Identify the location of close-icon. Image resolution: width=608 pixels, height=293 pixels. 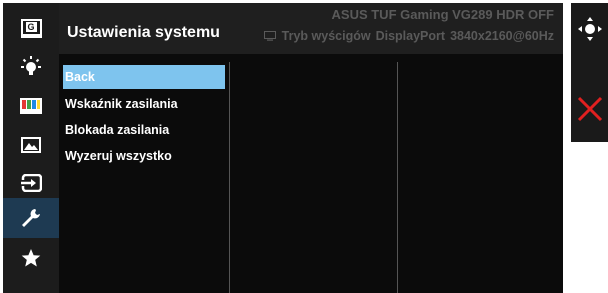
(589, 109).